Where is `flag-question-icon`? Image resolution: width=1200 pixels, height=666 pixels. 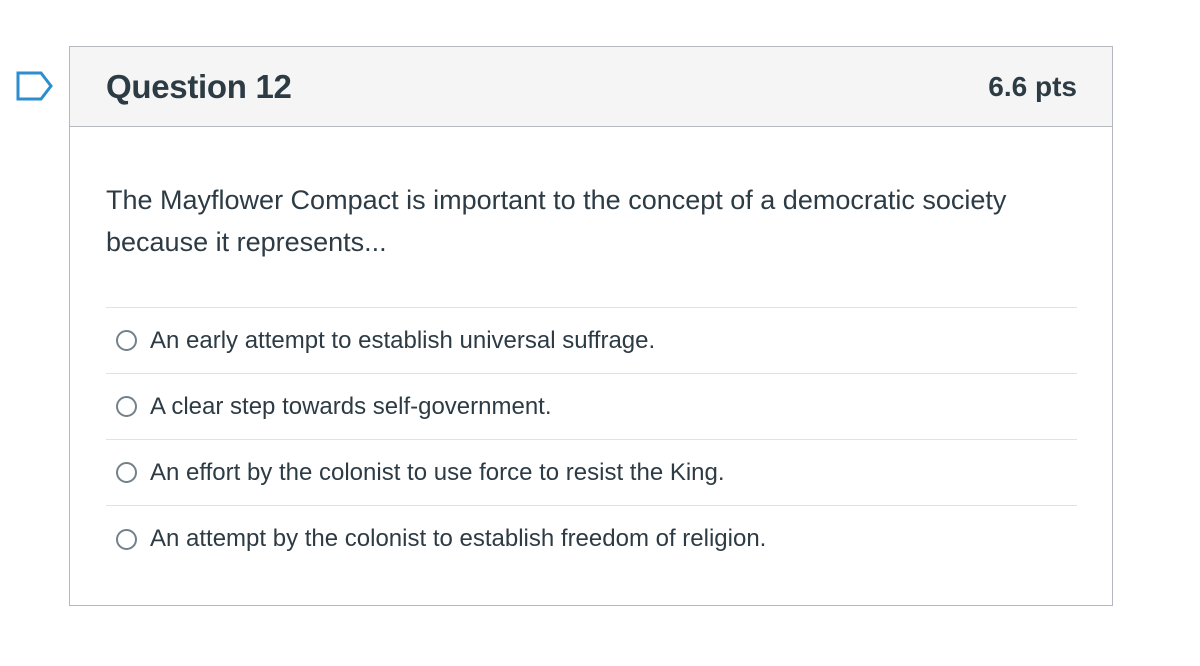 flag-question-icon is located at coordinates (35, 86).